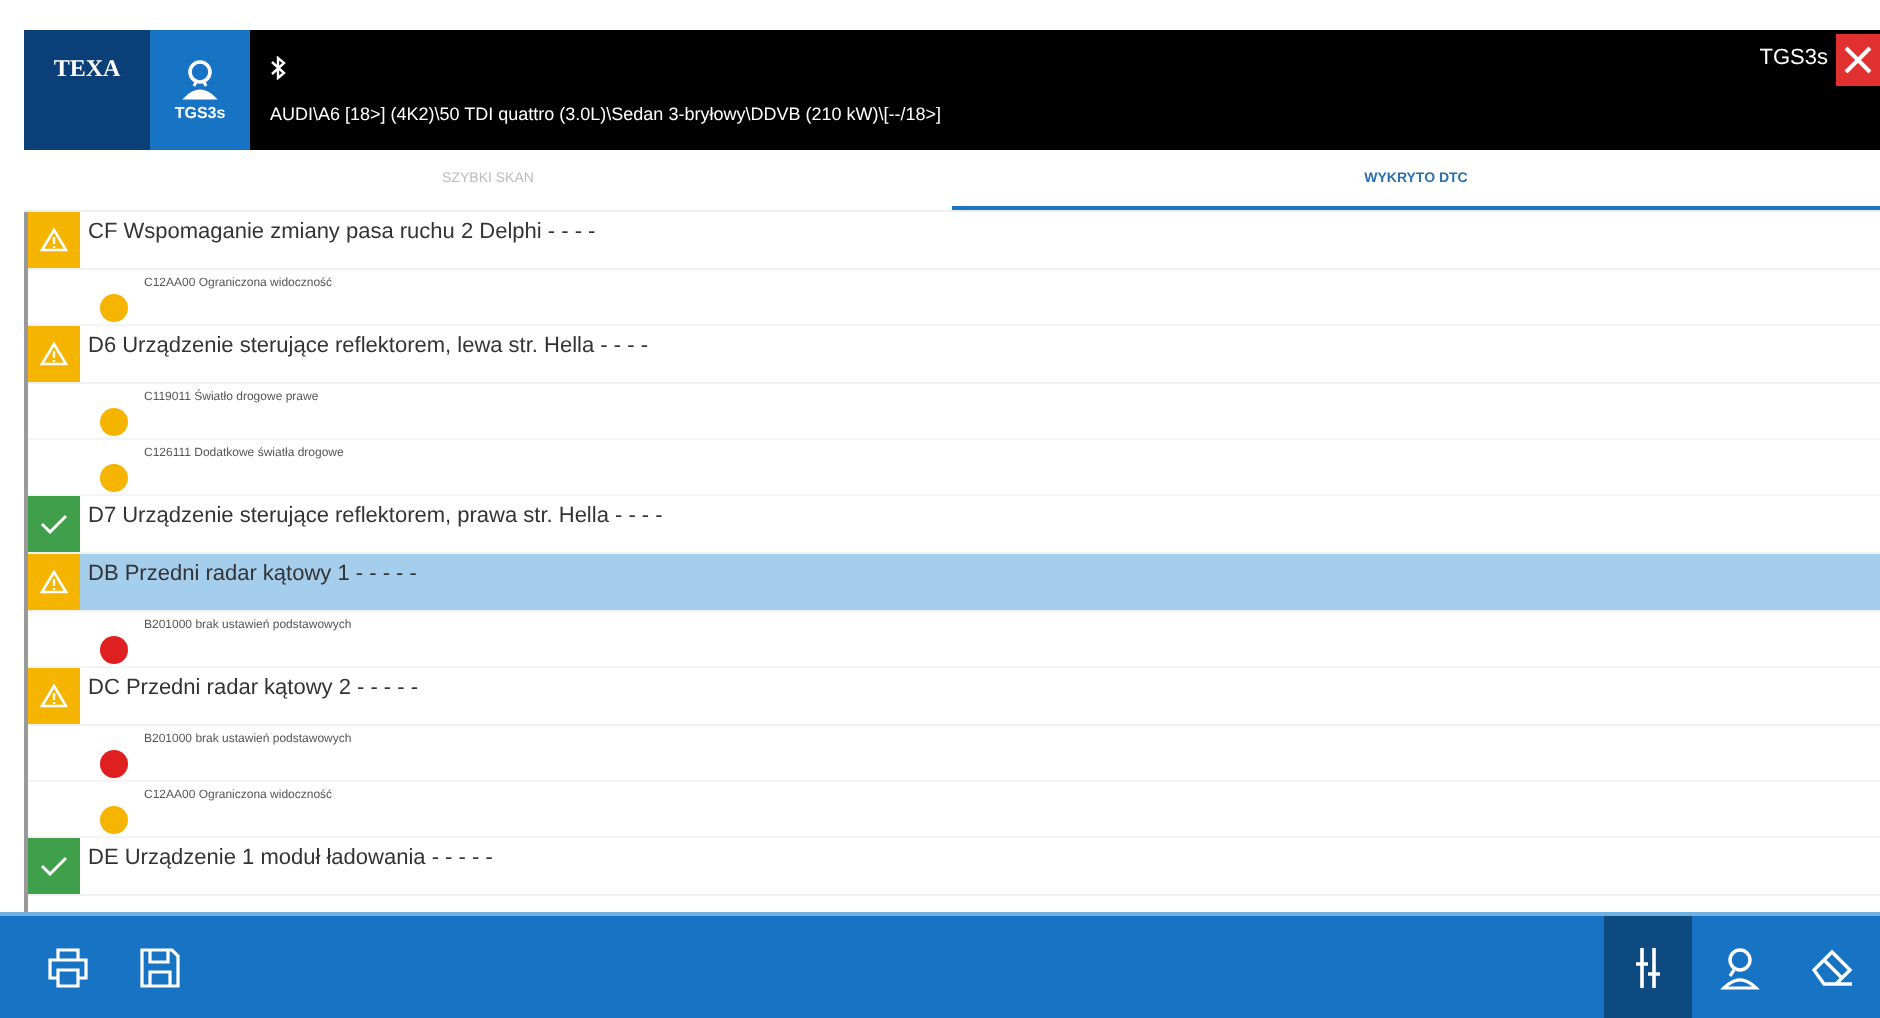 This screenshot has height=1018, width=1880. I want to click on module-title: CF Wspomaganie zmiany pasa ruchu 2 Delphi - - - -, so click(342, 231).